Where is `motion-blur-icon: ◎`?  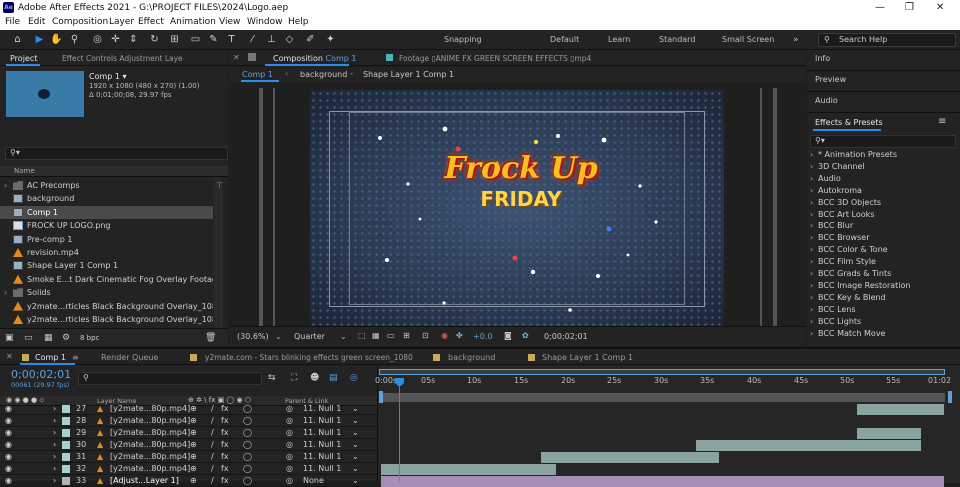 motion-blur-icon: ◎ is located at coordinates (354, 378).